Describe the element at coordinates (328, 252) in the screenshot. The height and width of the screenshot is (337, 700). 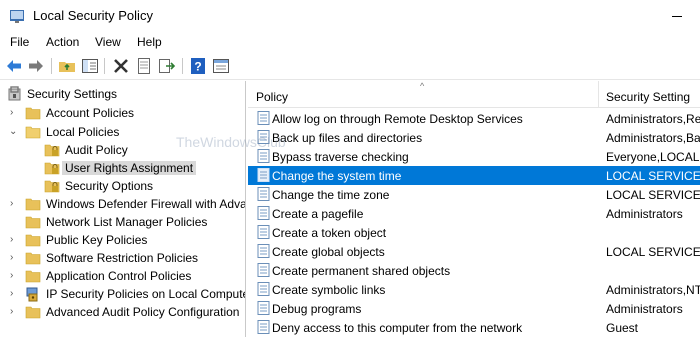
I see `policy-name: Create global objects` at that location.